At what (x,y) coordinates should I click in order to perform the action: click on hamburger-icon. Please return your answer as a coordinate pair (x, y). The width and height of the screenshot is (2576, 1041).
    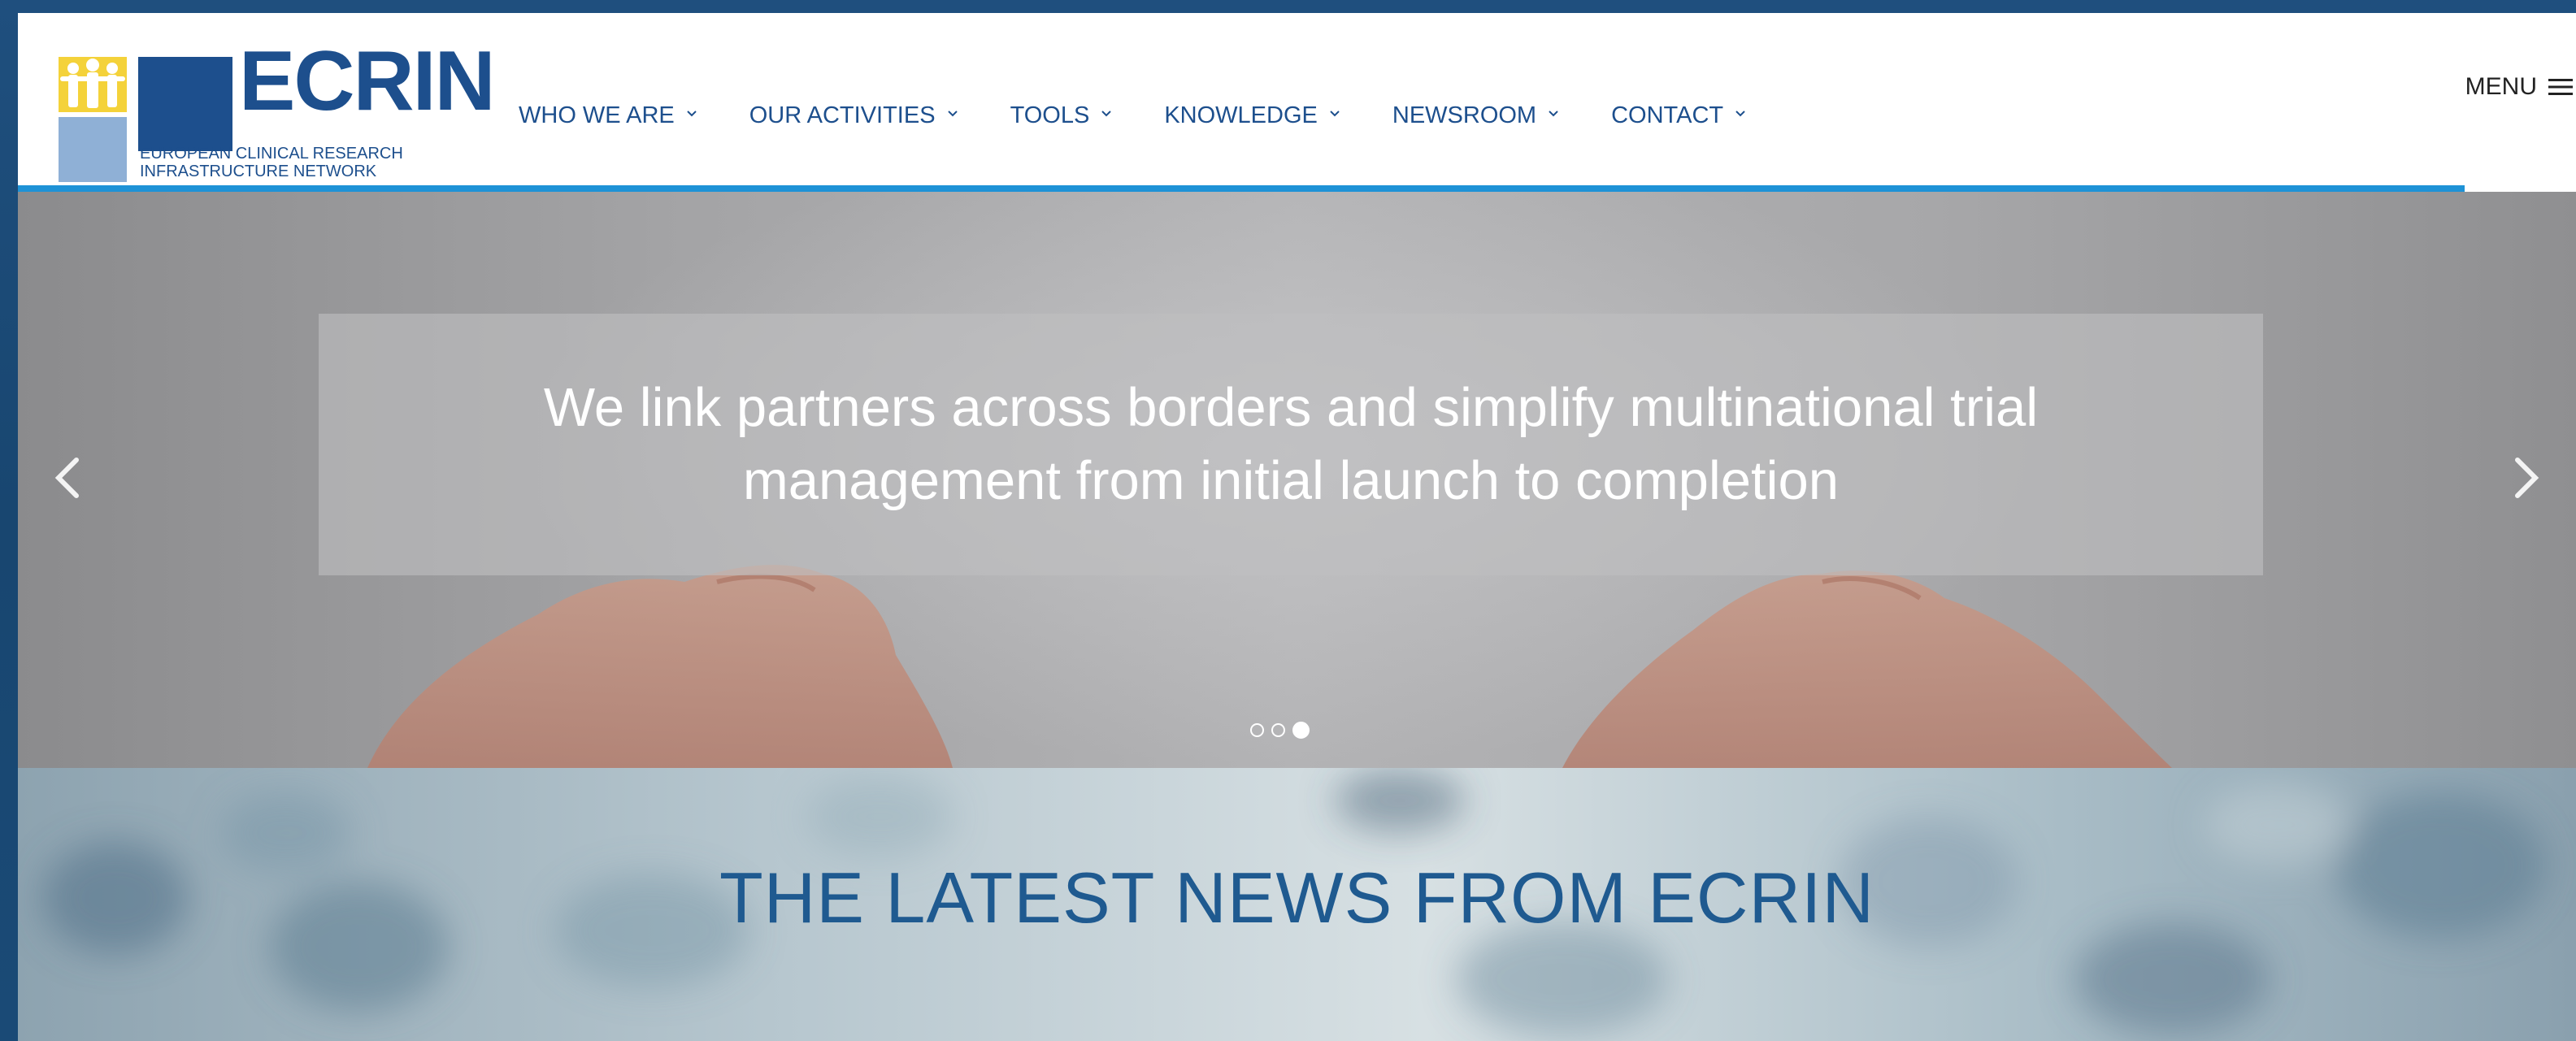
    Looking at the image, I should click on (2560, 87).